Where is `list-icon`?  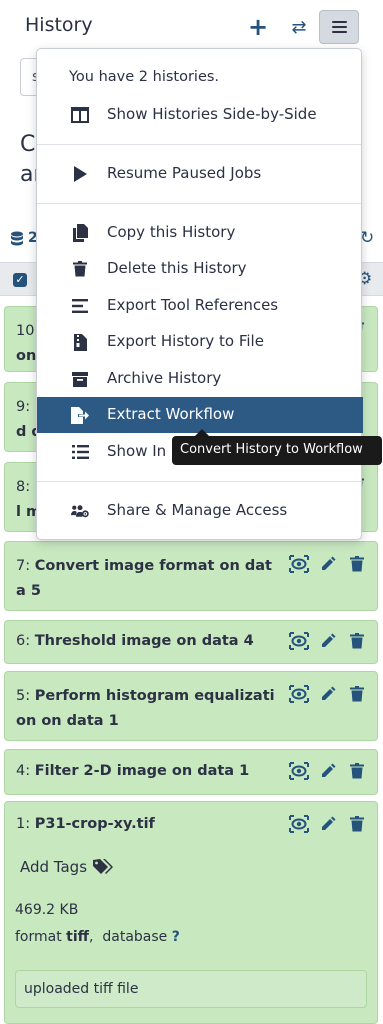 list-icon is located at coordinates (80, 452).